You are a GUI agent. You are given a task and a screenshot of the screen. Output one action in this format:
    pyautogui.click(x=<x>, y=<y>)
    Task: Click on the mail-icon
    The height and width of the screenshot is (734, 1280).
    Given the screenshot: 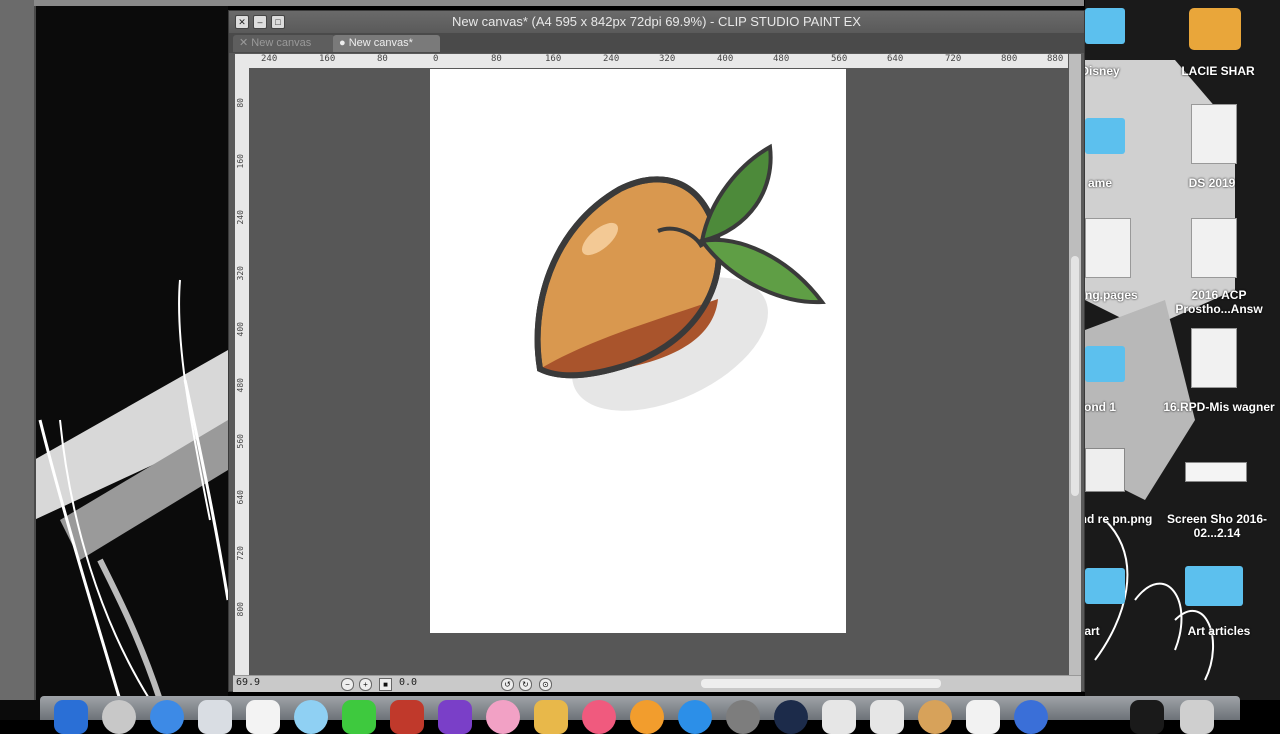 What is the action you would take?
    pyautogui.click(x=215, y=717)
    